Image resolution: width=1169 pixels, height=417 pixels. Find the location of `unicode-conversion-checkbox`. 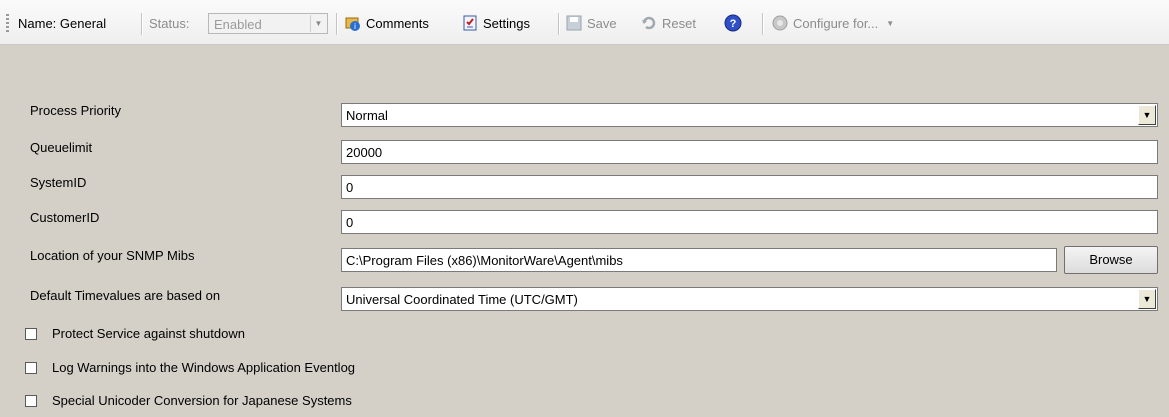

unicode-conversion-checkbox is located at coordinates (31, 401).